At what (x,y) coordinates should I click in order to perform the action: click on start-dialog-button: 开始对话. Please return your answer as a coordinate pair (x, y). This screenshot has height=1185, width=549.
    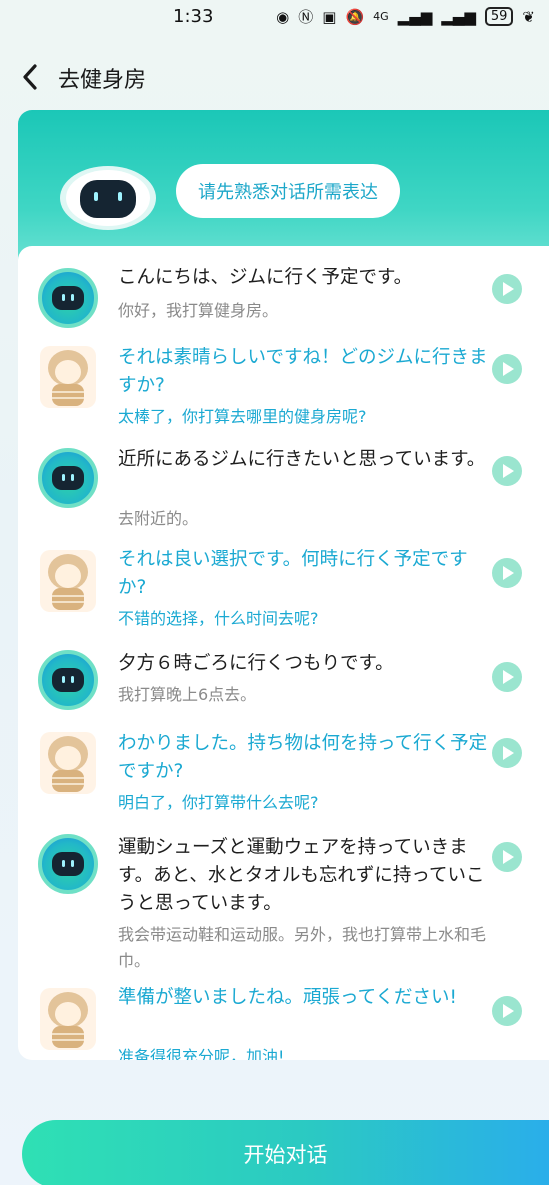
    Looking at the image, I should click on (285, 1152).